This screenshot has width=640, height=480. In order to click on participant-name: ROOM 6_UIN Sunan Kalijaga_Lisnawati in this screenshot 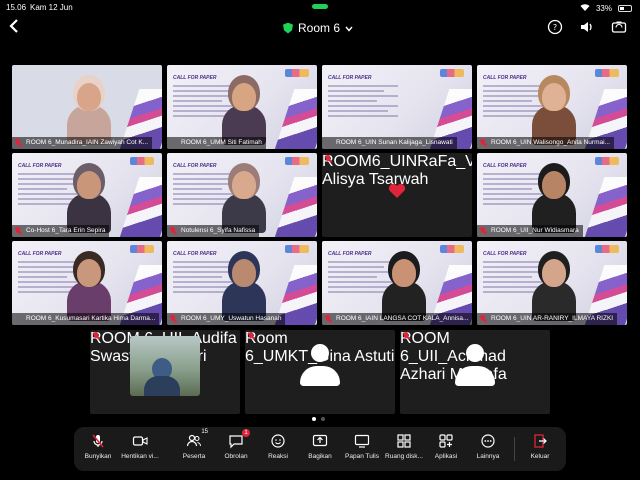, I will do `click(394, 142)`.